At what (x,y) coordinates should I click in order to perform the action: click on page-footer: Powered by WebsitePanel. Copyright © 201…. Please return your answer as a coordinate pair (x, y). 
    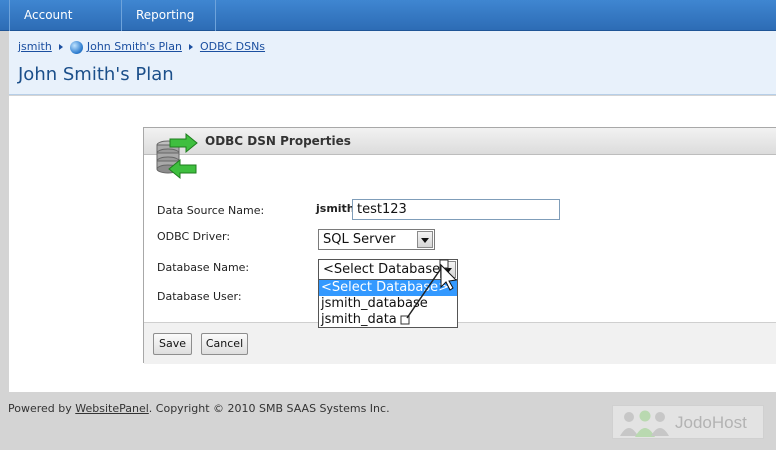
    Looking at the image, I should click on (199, 408).